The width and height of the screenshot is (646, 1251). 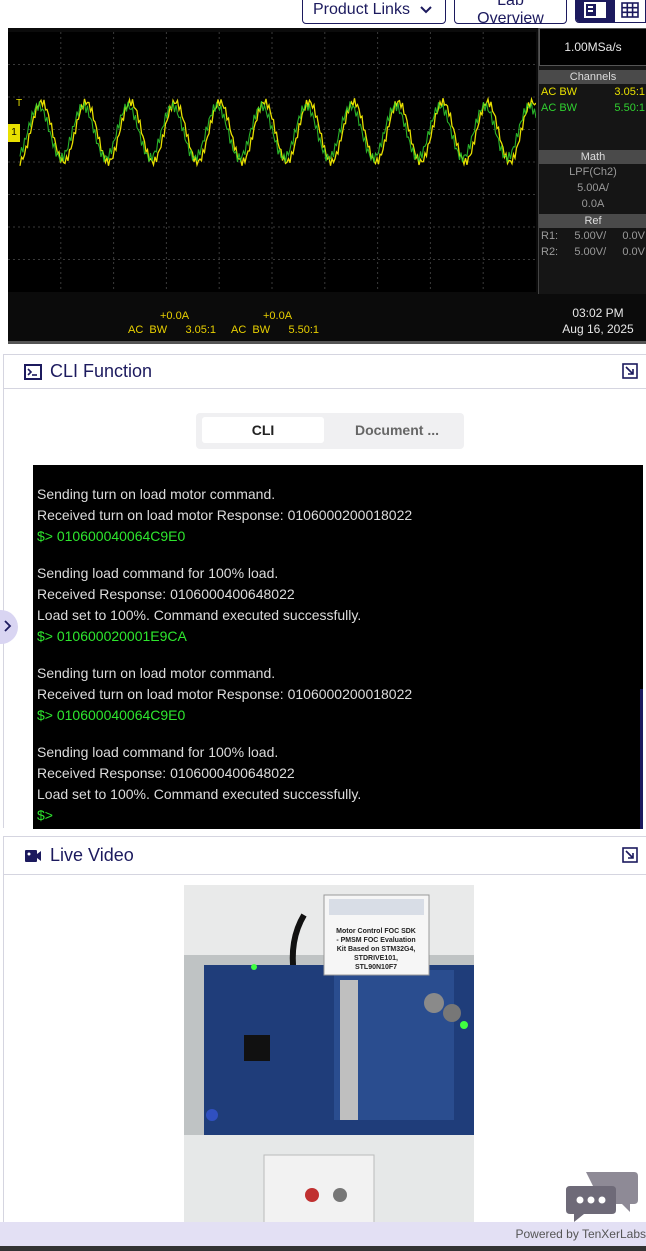 I want to click on cli-panel-title: CLI Function, so click(x=101, y=371).